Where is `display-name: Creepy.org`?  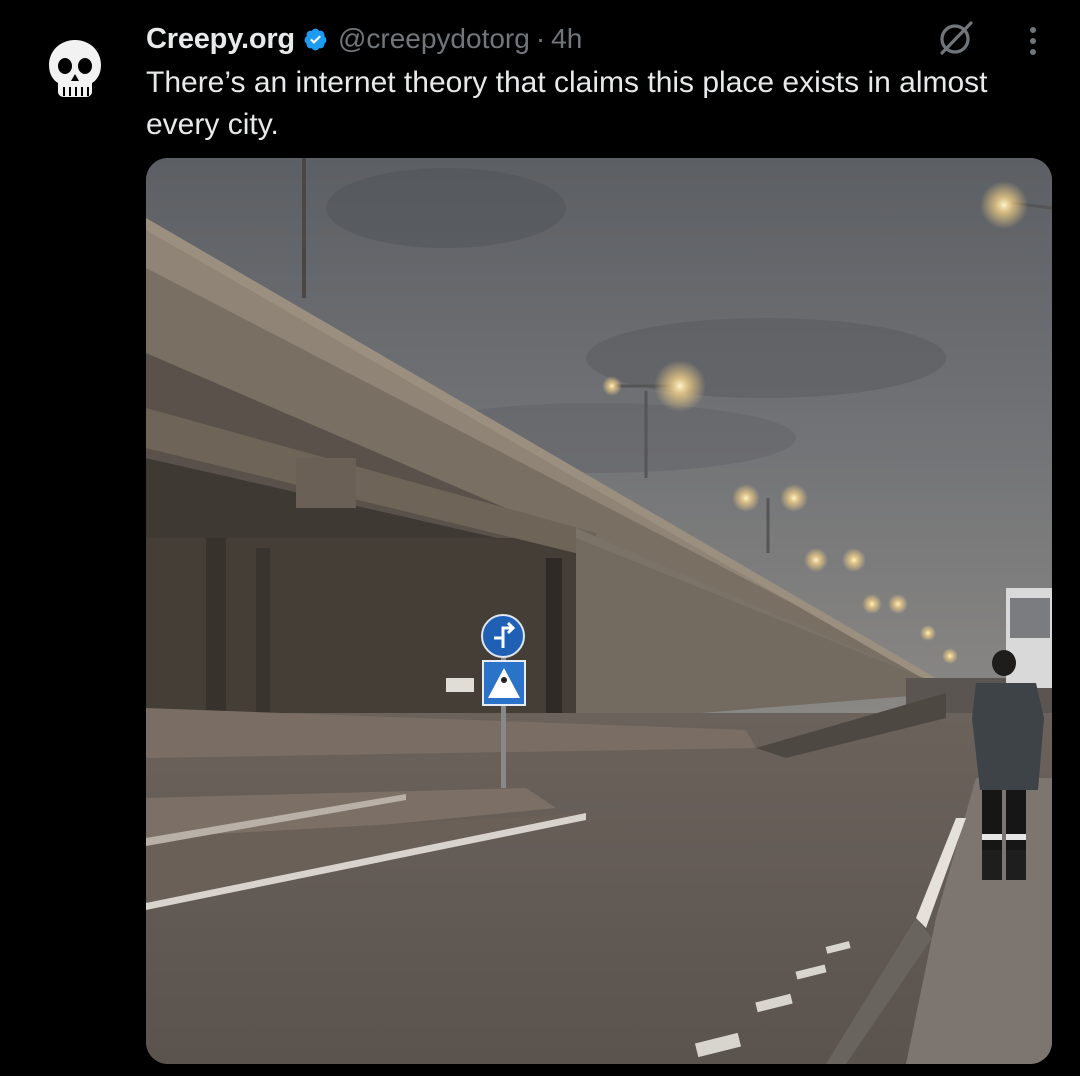
display-name: Creepy.org is located at coordinates (220, 39).